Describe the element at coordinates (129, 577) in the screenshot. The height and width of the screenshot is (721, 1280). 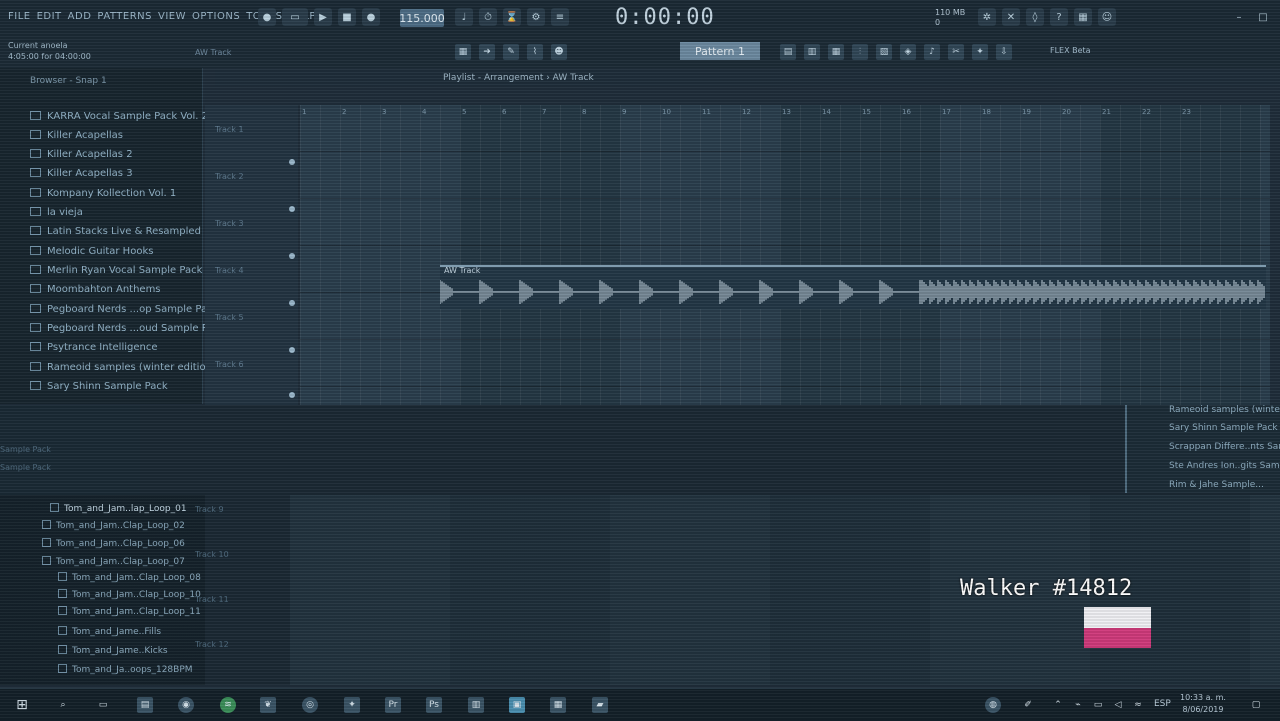
I see `sample-item: Tom_and_Jam..Clap_Loop_08` at that location.